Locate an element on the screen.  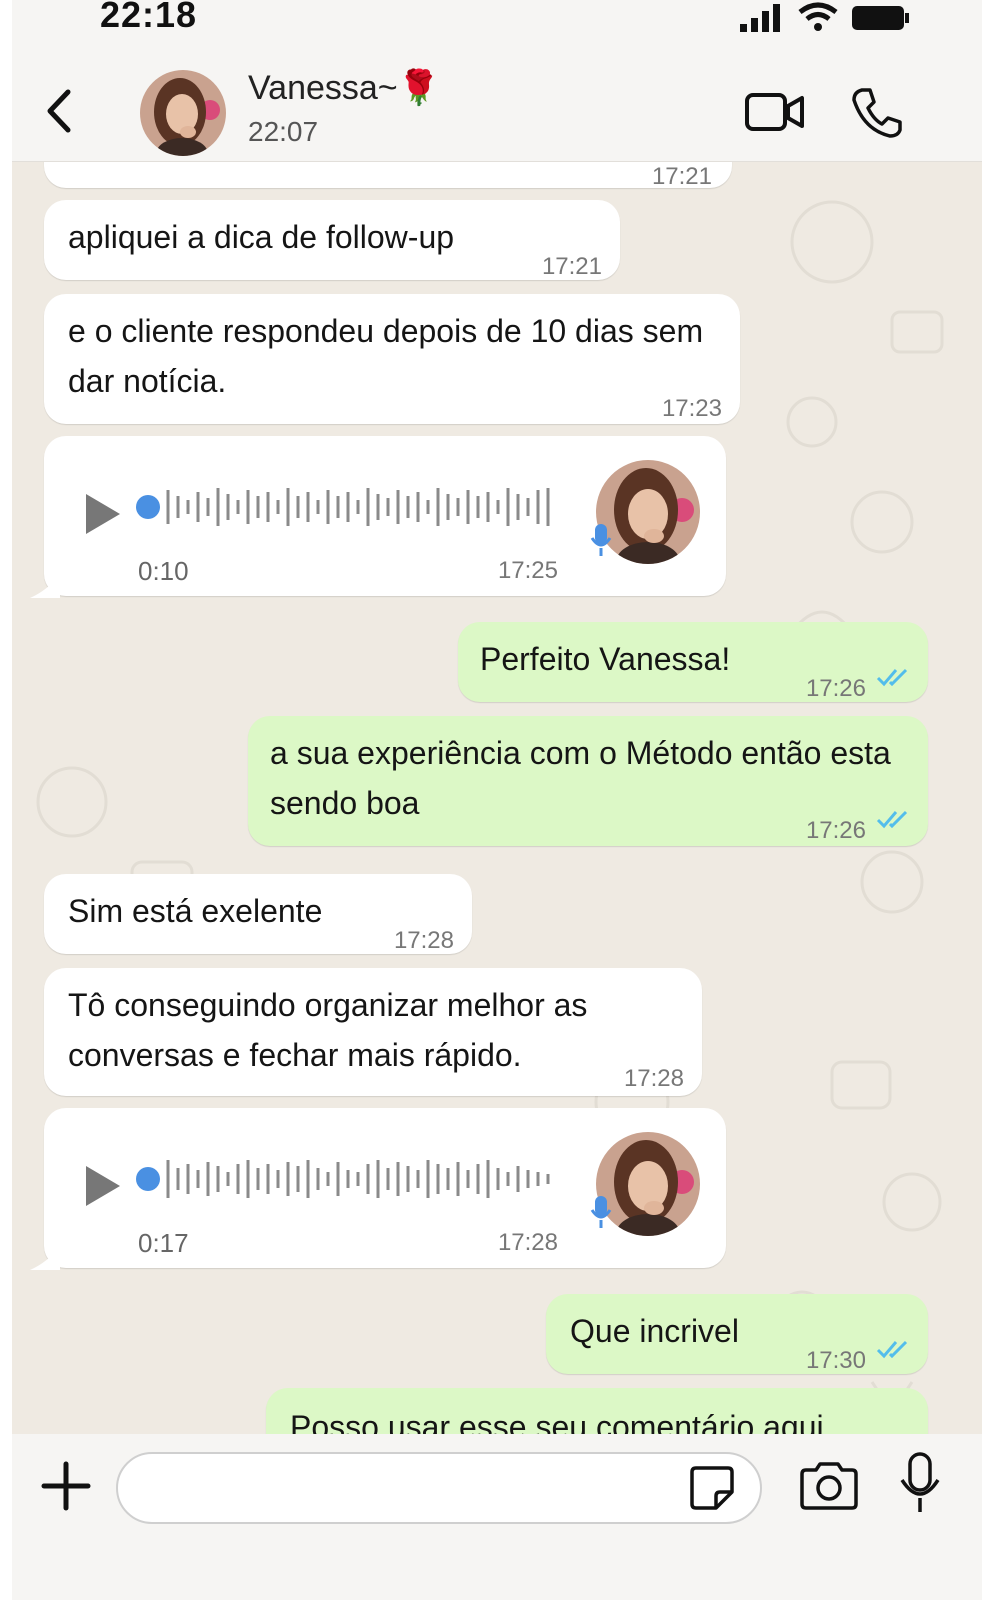
camera-button is located at coordinates (829, 1486).